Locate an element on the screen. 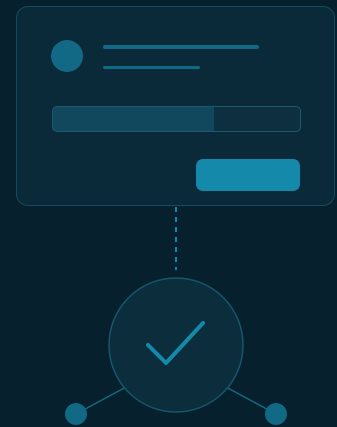 This screenshot has height=427, width=337. left-node-dot-icon is located at coordinates (76, 414).